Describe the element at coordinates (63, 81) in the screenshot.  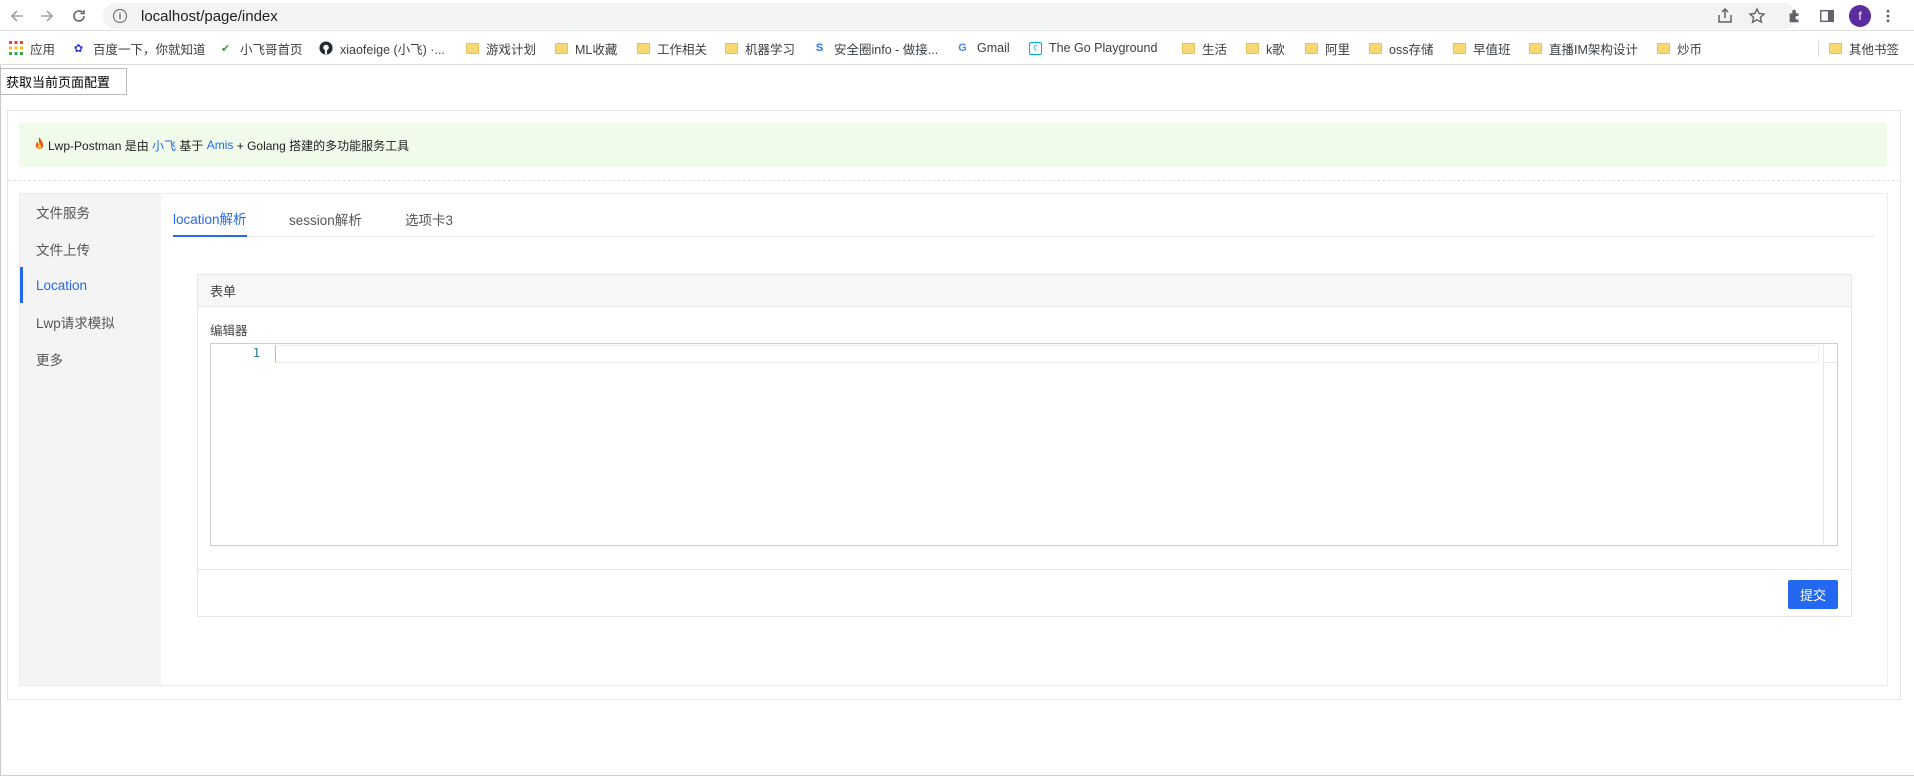
I see `get-page-config-button: 获取当前页面配置` at that location.